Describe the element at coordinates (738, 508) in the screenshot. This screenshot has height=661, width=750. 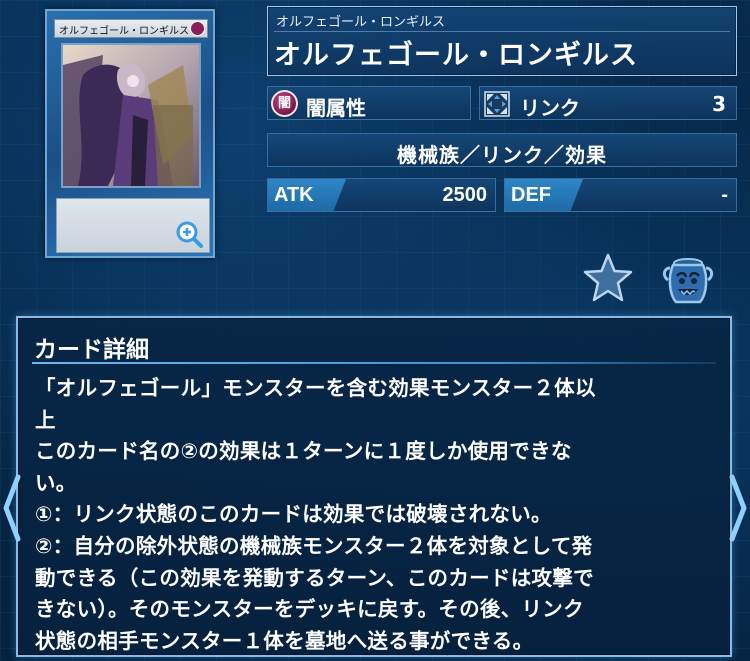
I see `chevron-right-icon` at that location.